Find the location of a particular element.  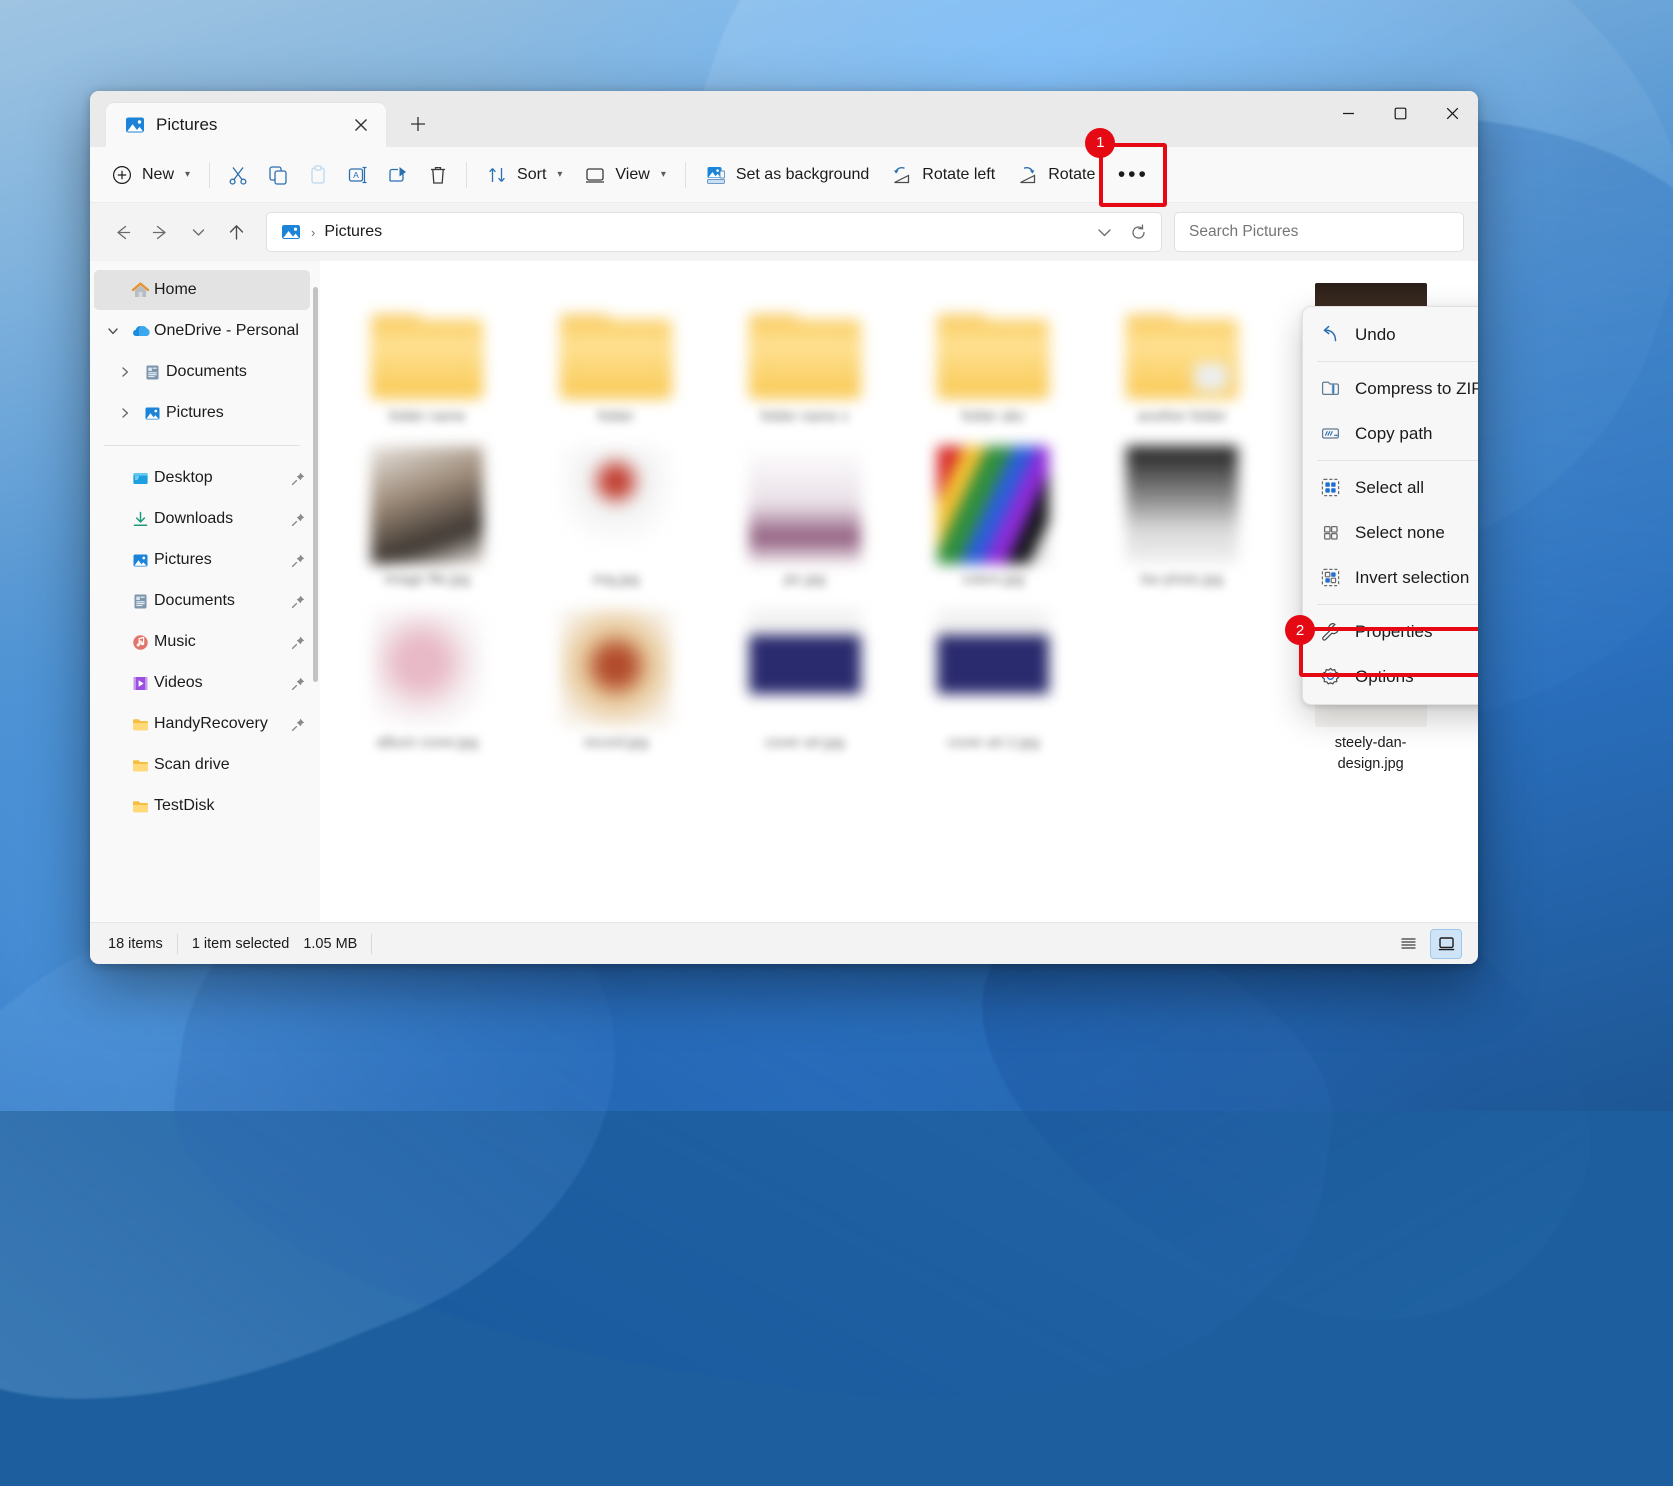

share-button is located at coordinates (398, 175).